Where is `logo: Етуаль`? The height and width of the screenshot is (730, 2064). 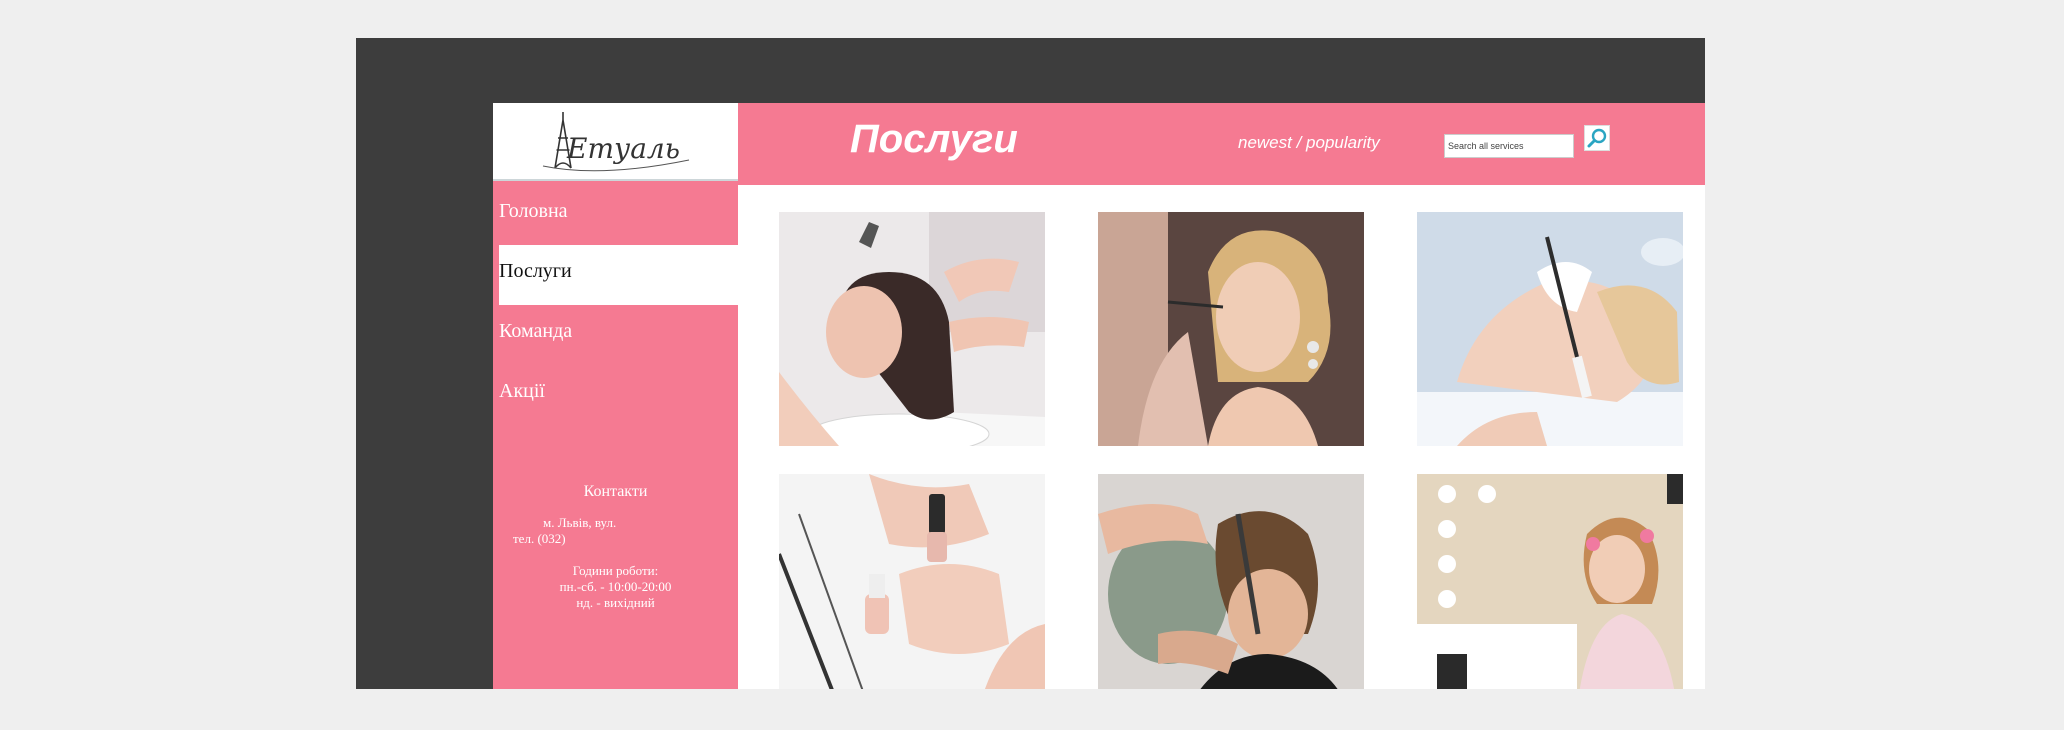
logo: Етуаль is located at coordinates (615, 142).